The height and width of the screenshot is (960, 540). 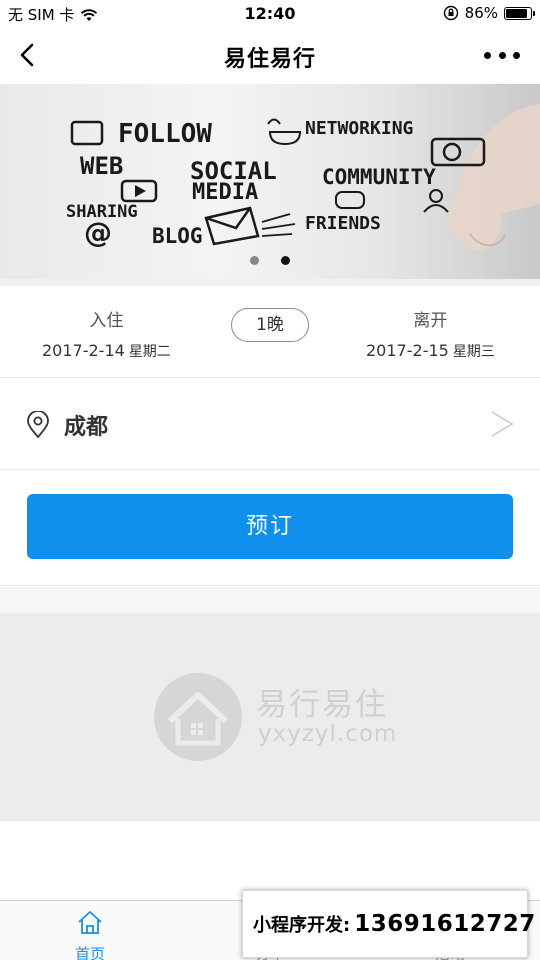 What do you see at coordinates (359, 128) in the screenshot?
I see `banner-word: NETWORKING` at bounding box center [359, 128].